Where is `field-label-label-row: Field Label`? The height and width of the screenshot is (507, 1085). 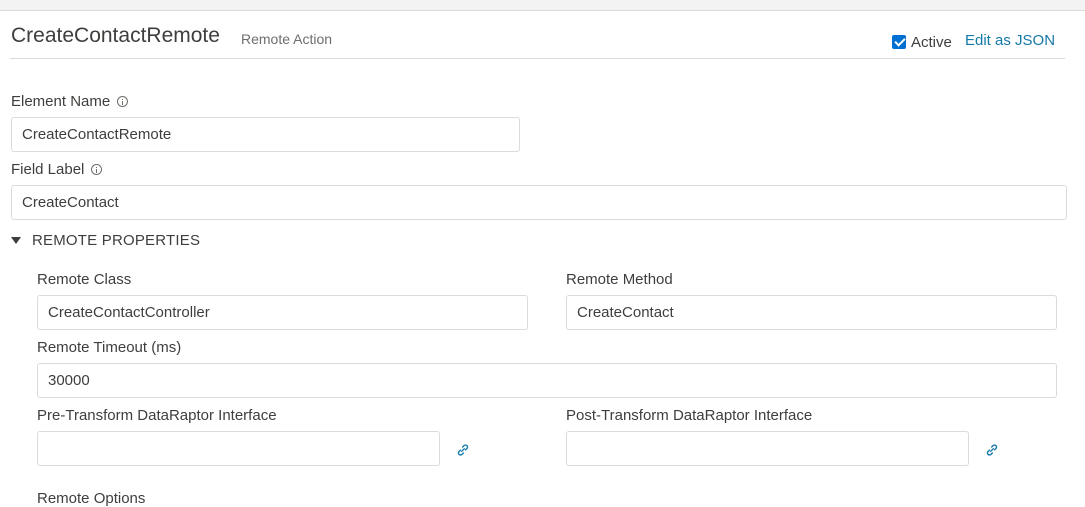 field-label-label-row: Field Label is located at coordinates (57, 169).